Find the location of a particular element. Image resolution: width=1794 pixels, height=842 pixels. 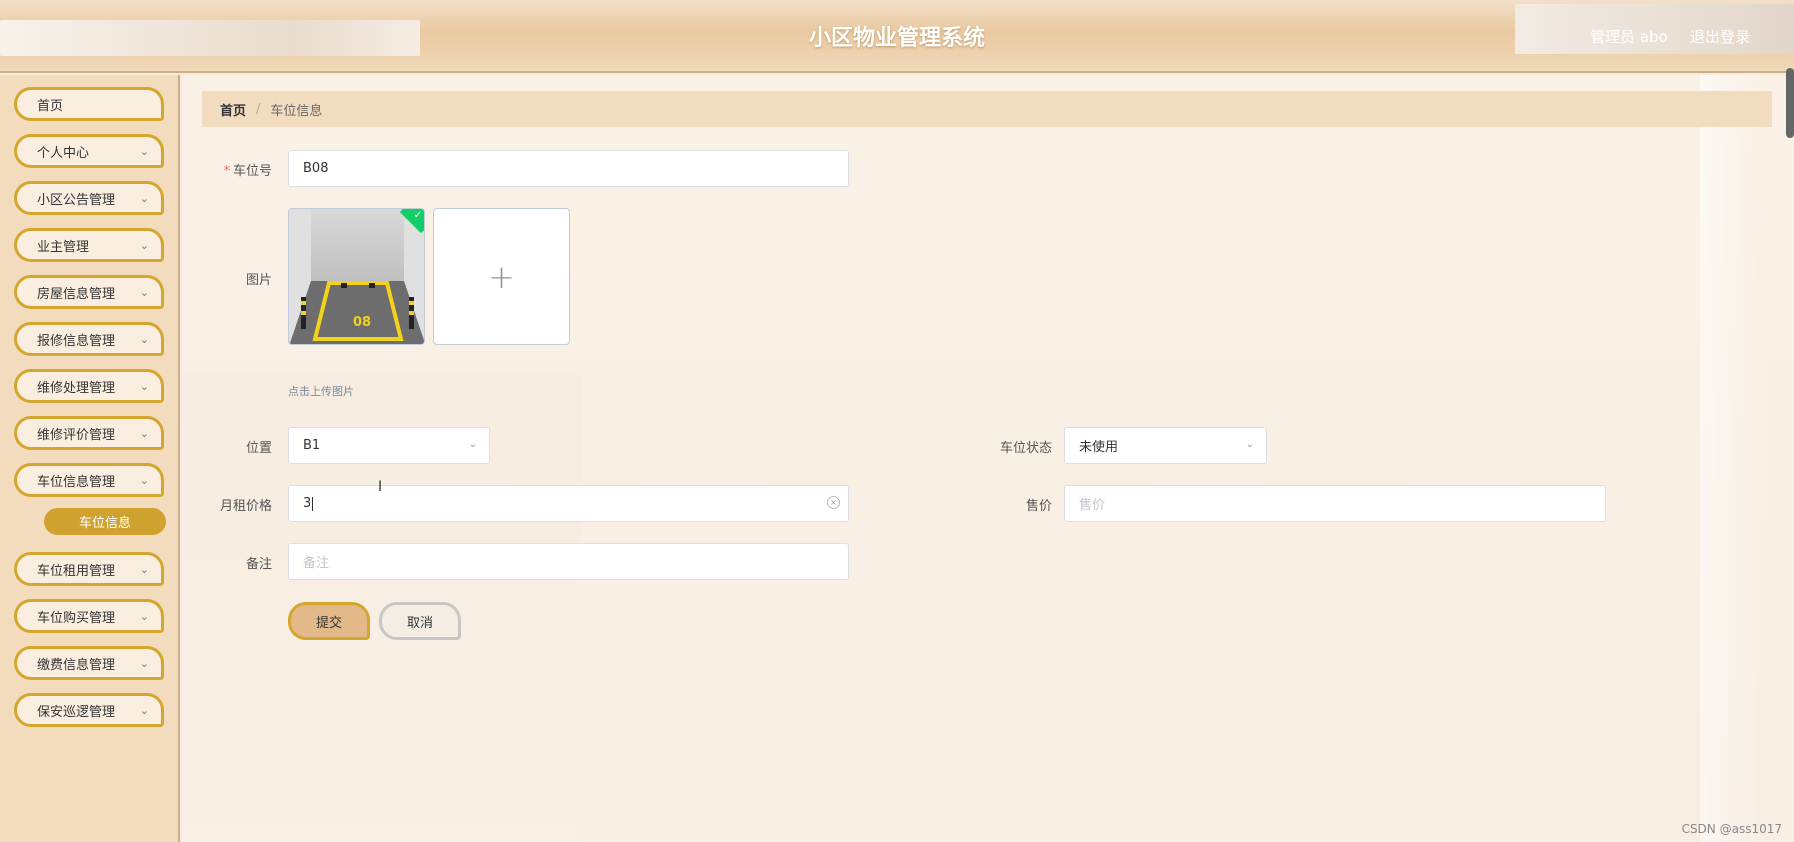

status-label: 车位状态 is located at coordinates (1025, 448).